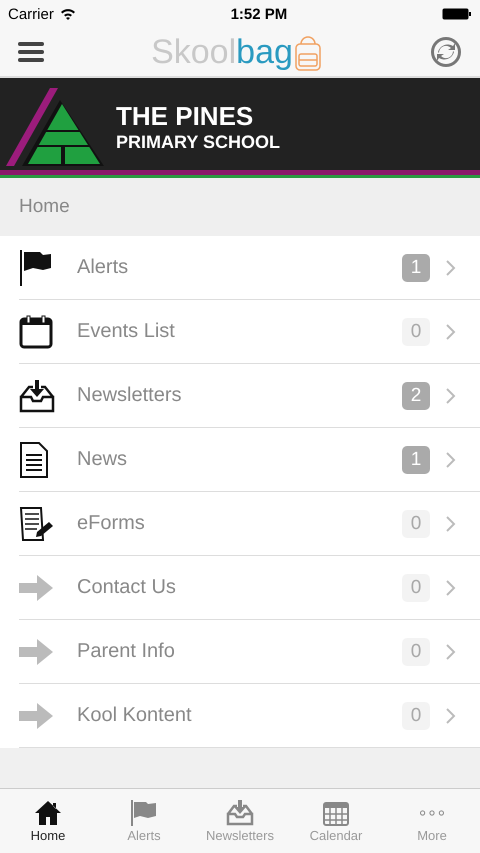  Describe the element at coordinates (249, 716) in the screenshot. I see `menu-list-item: Kool Kontent 0` at that location.